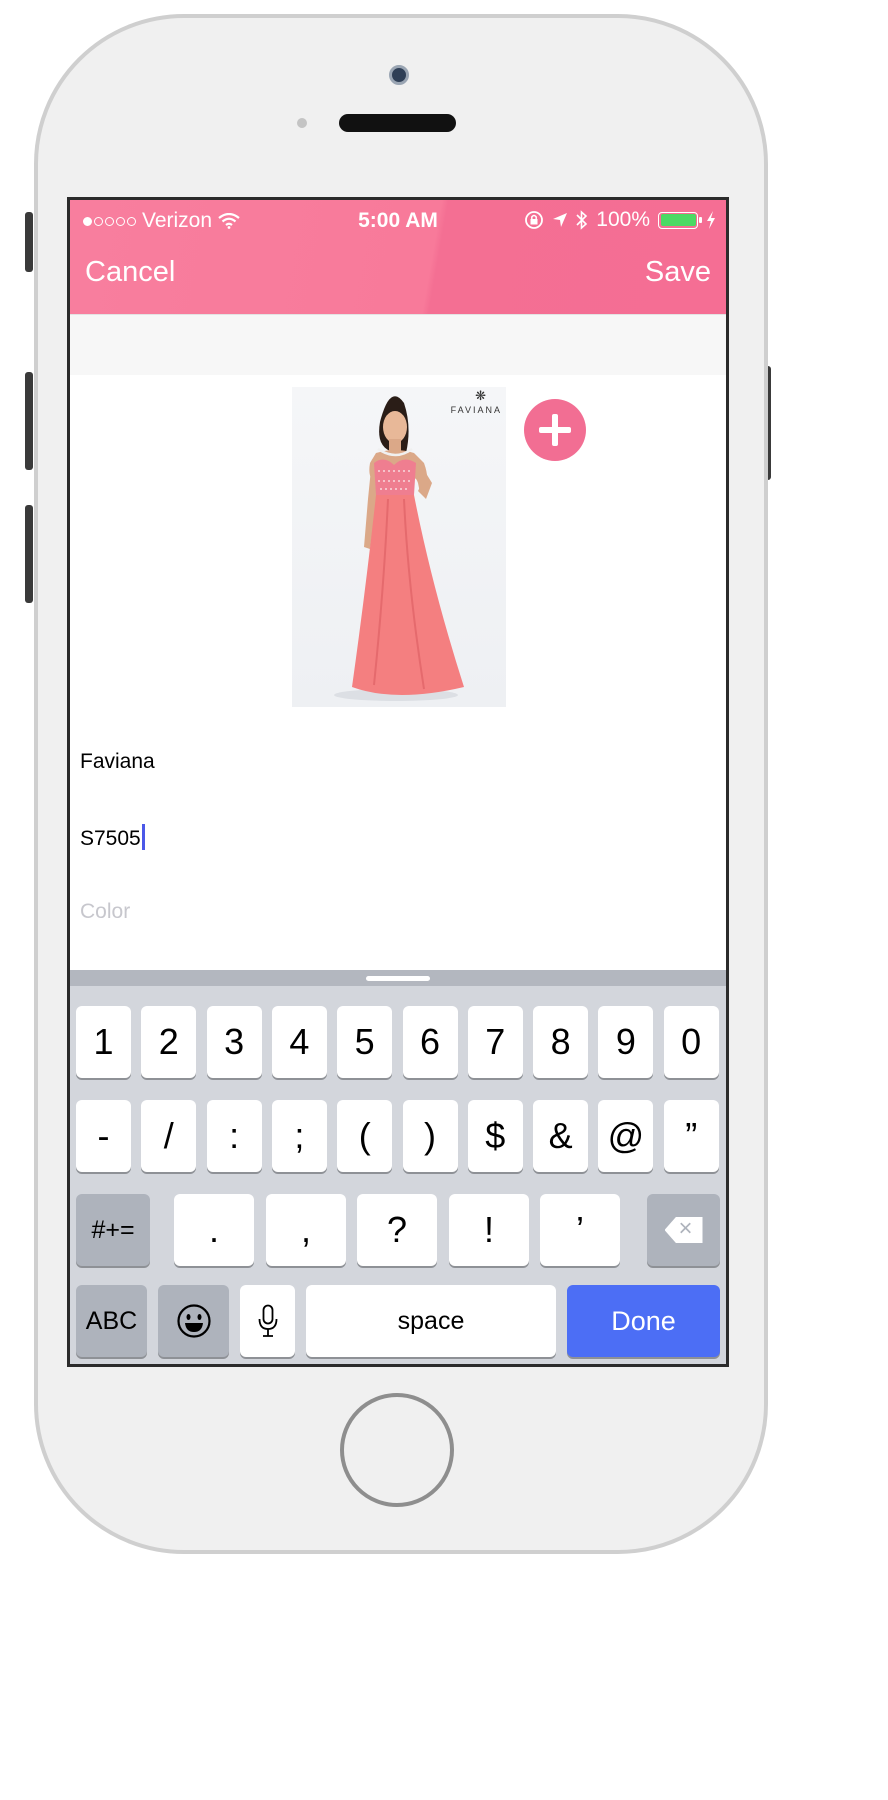 Image resolution: width=888 pixels, height=1800 pixels. I want to click on brand-logo-icon: ❋, so click(480, 395).